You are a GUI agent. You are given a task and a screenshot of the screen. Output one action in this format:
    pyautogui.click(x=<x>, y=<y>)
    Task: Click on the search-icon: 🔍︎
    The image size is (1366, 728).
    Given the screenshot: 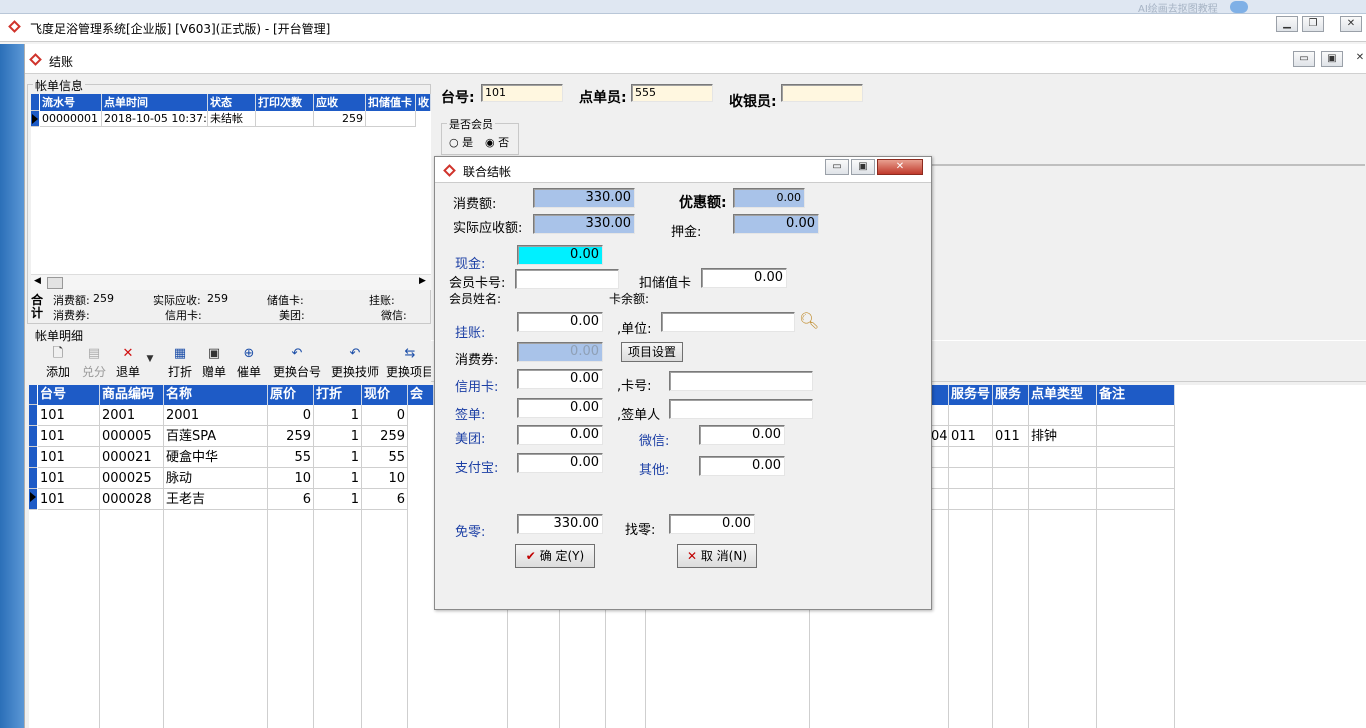 What is the action you would take?
    pyautogui.click(x=809, y=320)
    